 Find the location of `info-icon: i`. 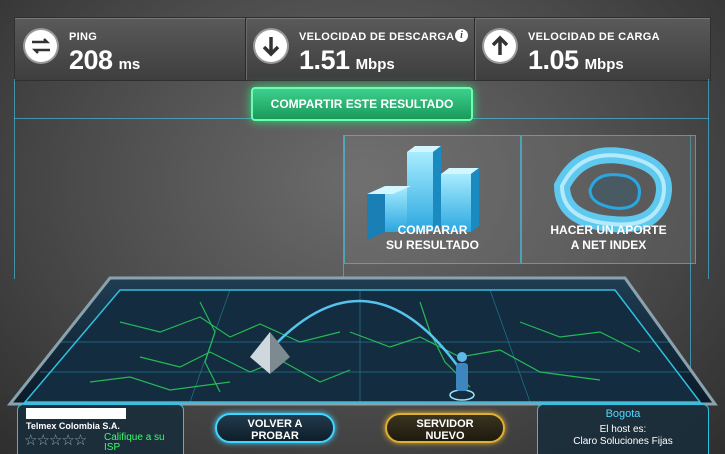

info-icon: i is located at coordinates (461, 35).